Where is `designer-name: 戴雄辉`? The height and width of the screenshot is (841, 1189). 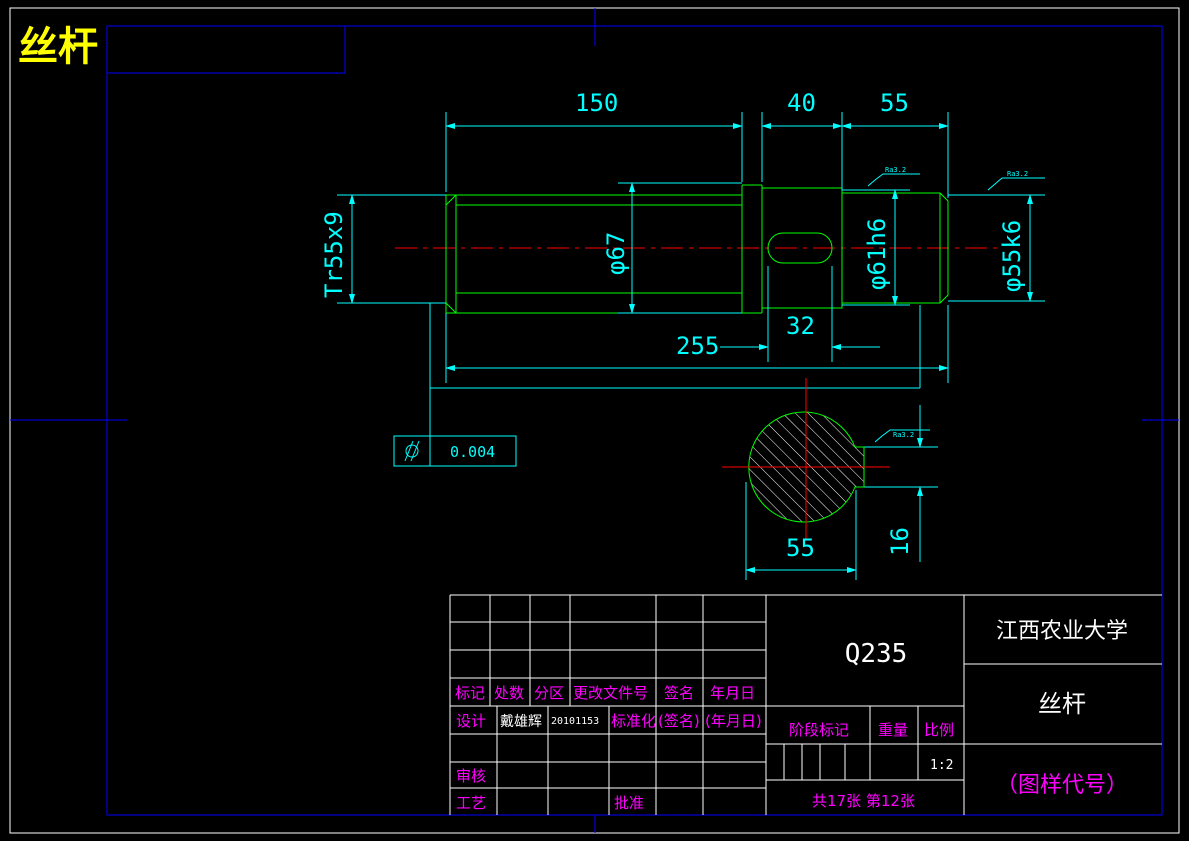
designer-name: 戴雄辉 is located at coordinates (521, 722).